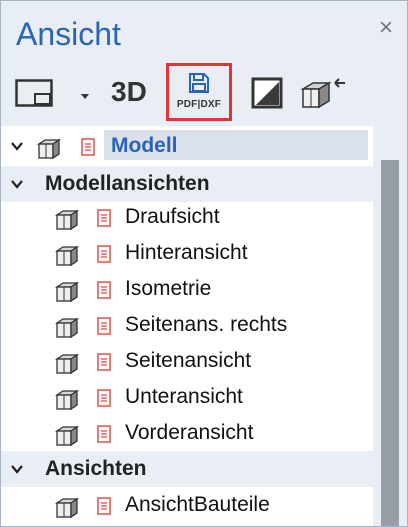 The height and width of the screenshot is (527, 408). What do you see at coordinates (187, 469) in the screenshot?
I see `tree-group-ansichten: Ansichten` at bounding box center [187, 469].